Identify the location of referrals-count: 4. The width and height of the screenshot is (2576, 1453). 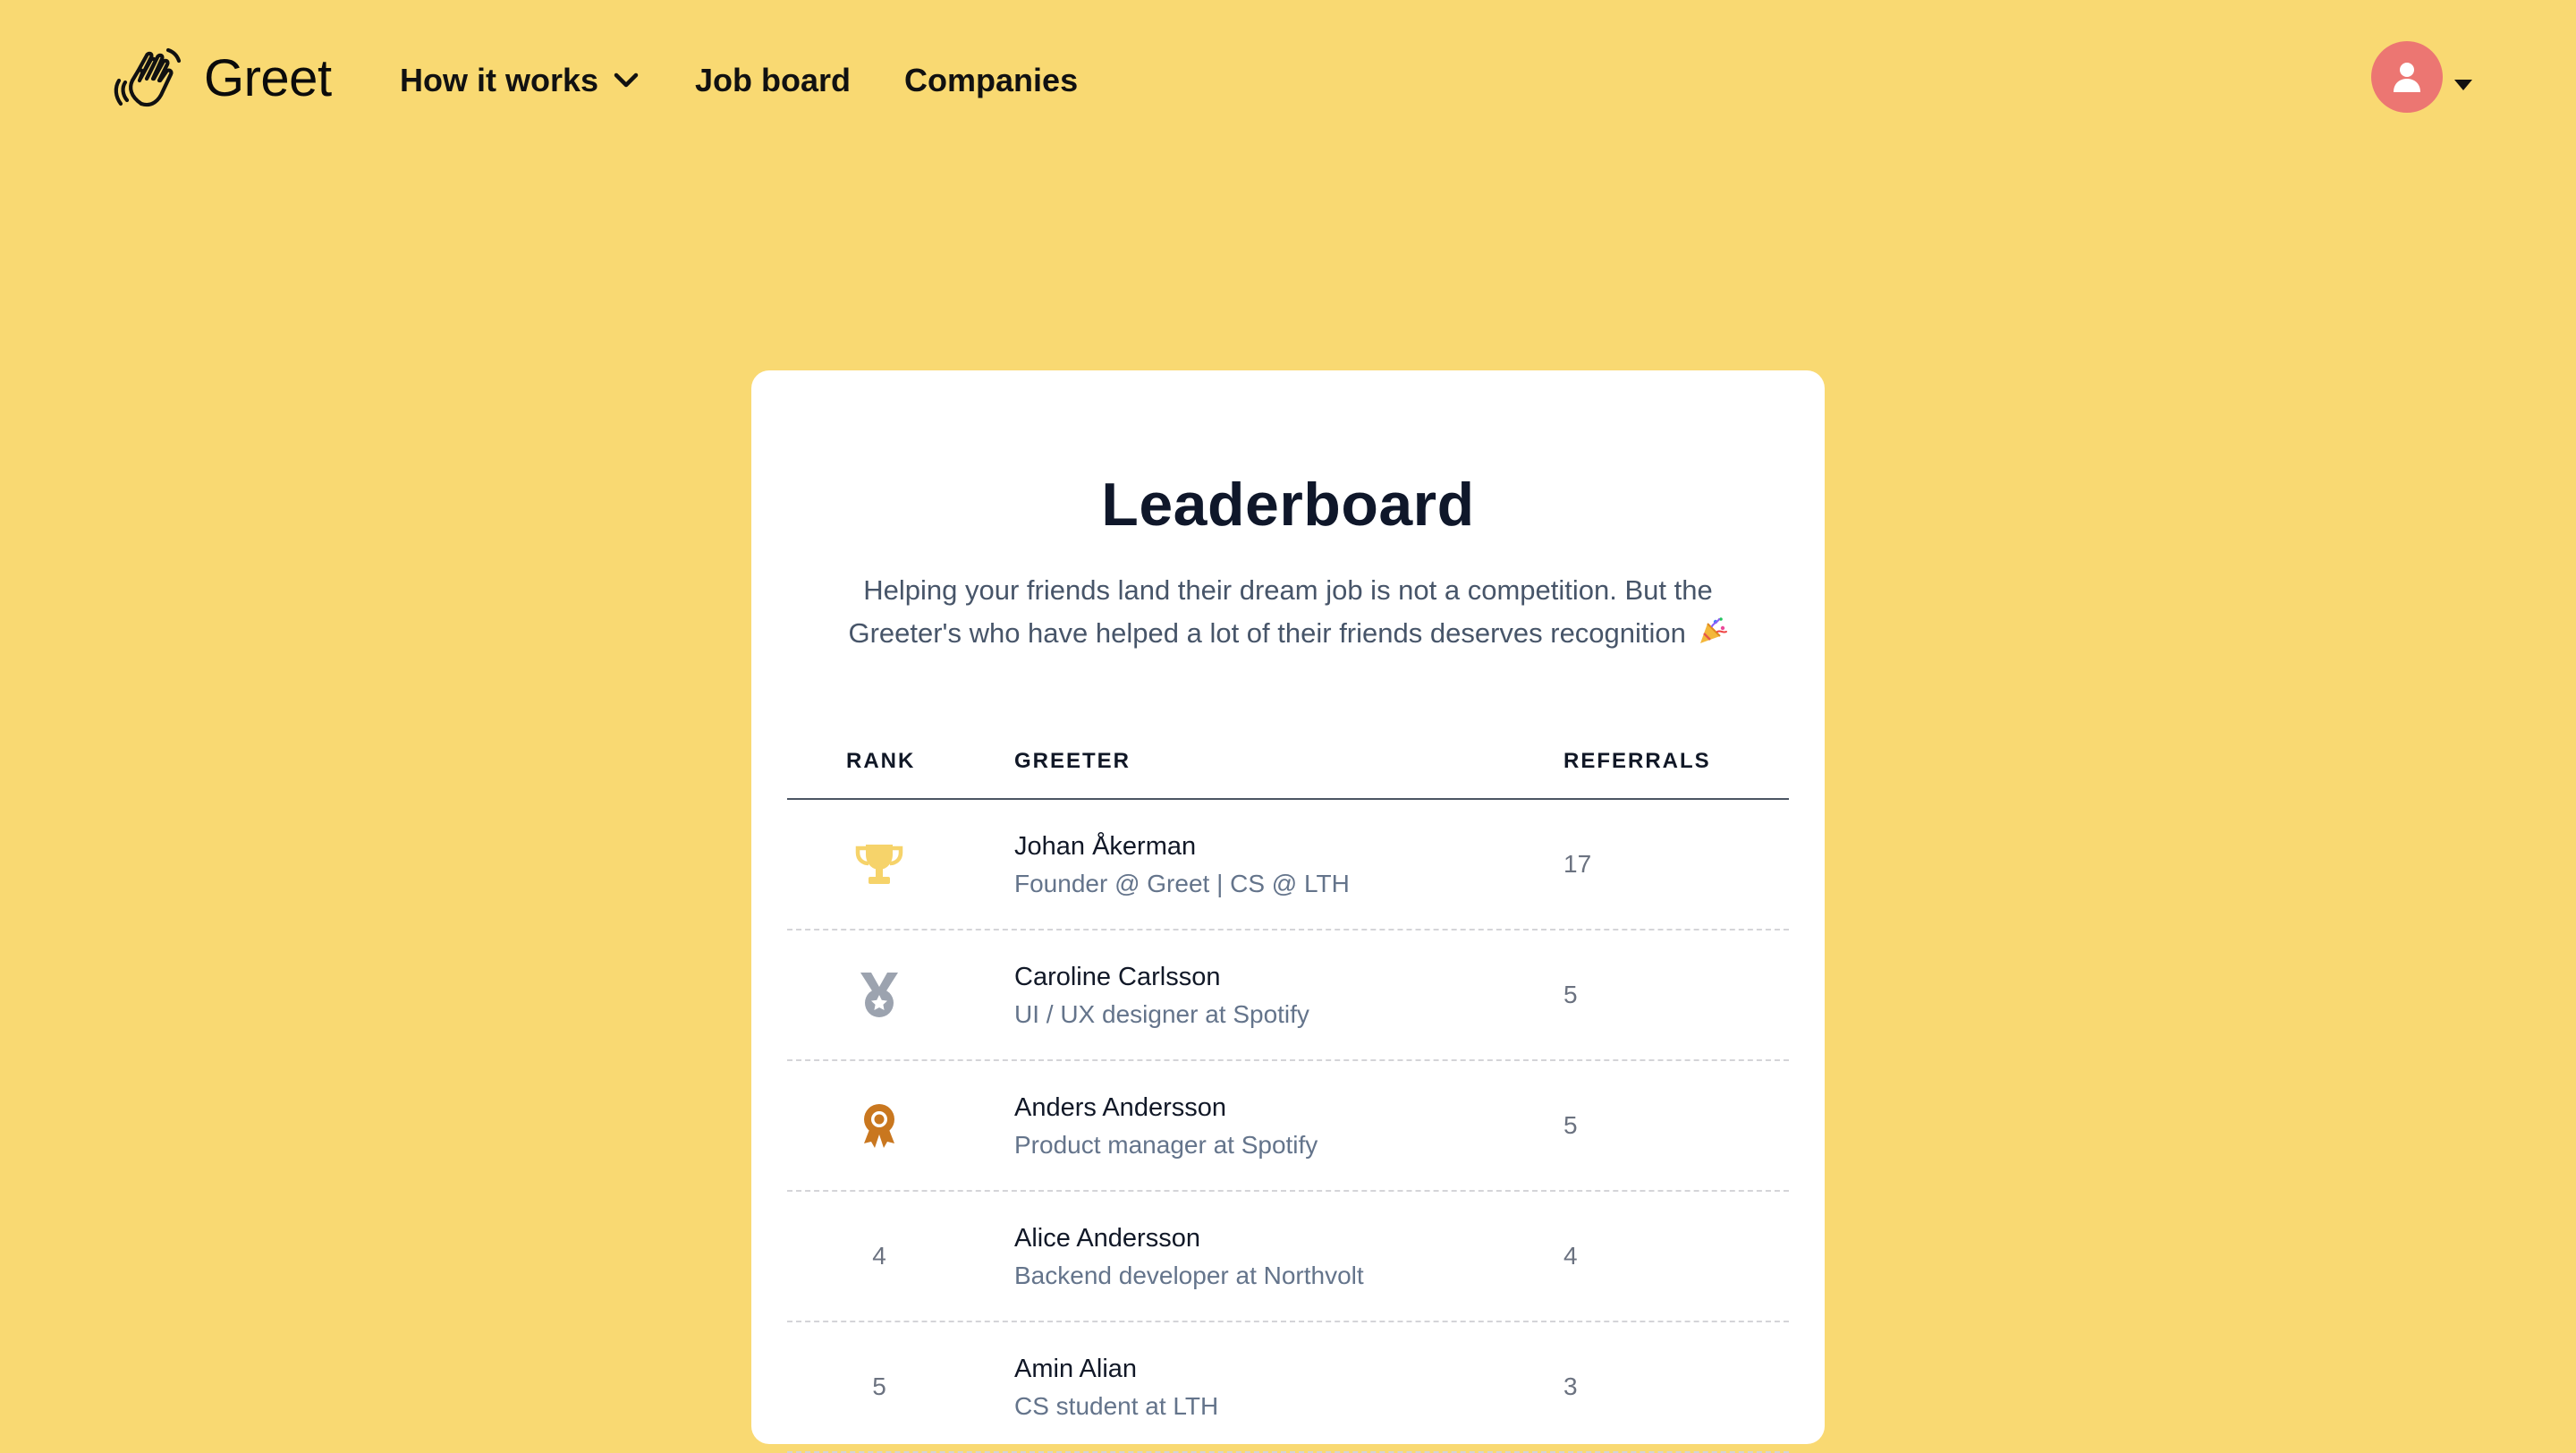
(1570, 1256).